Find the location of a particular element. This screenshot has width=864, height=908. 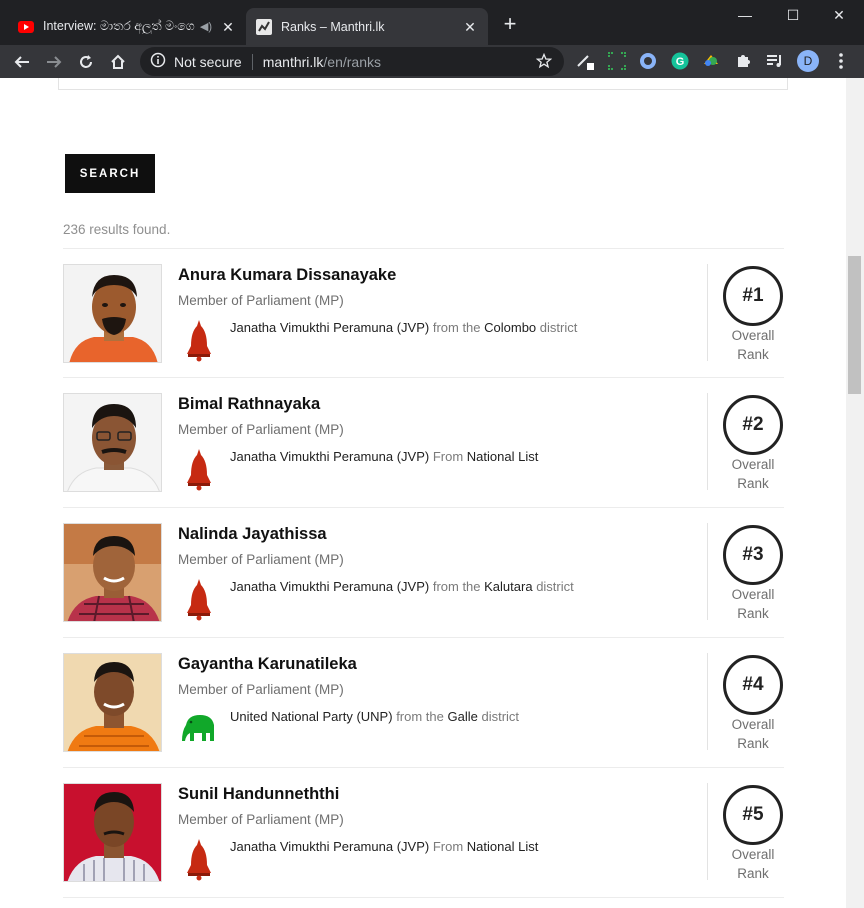

member-name: Gayantha Karunatileka is located at coordinates (267, 664).